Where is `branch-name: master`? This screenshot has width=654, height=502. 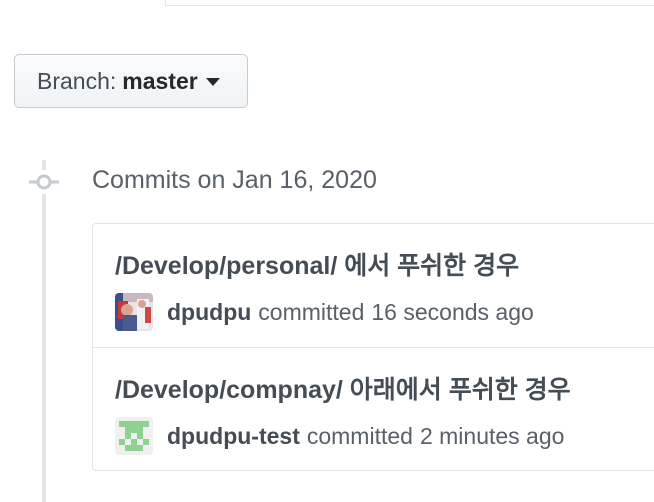
branch-name: master is located at coordinates (160, 80).